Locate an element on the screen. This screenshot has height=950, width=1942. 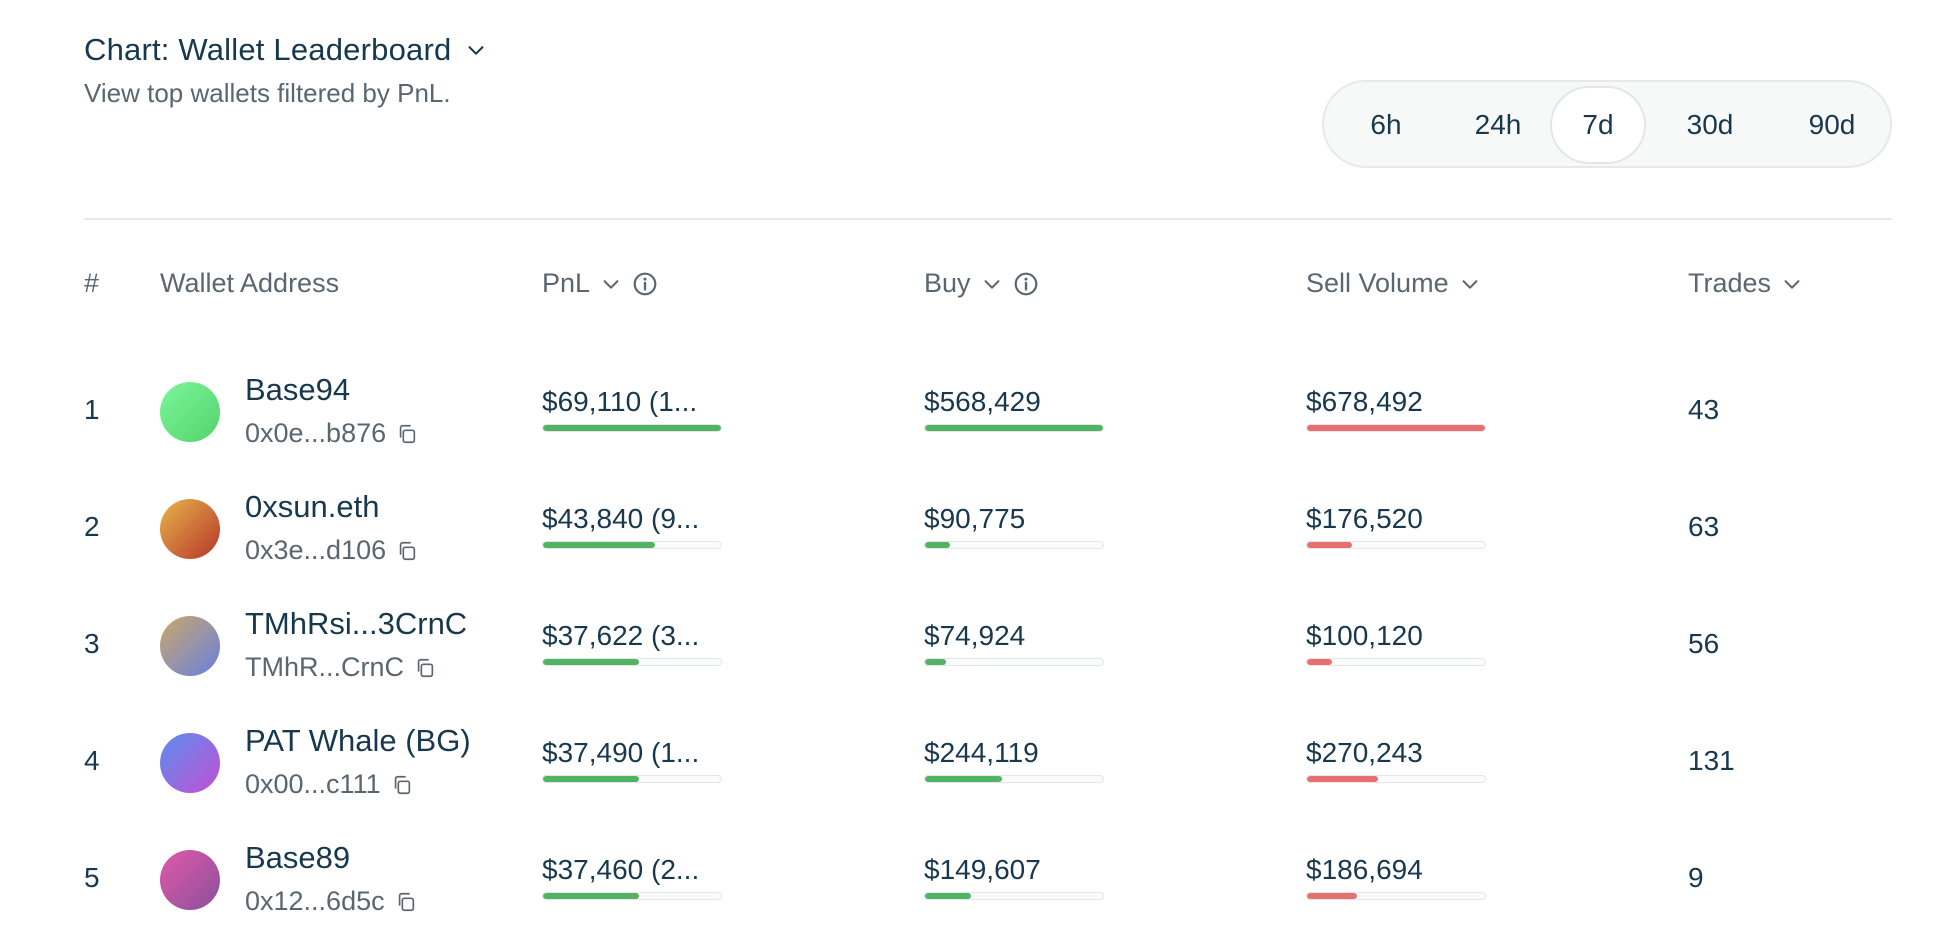
wallet-address-text: 0x00...c111 is located at coordinates (313, 784).